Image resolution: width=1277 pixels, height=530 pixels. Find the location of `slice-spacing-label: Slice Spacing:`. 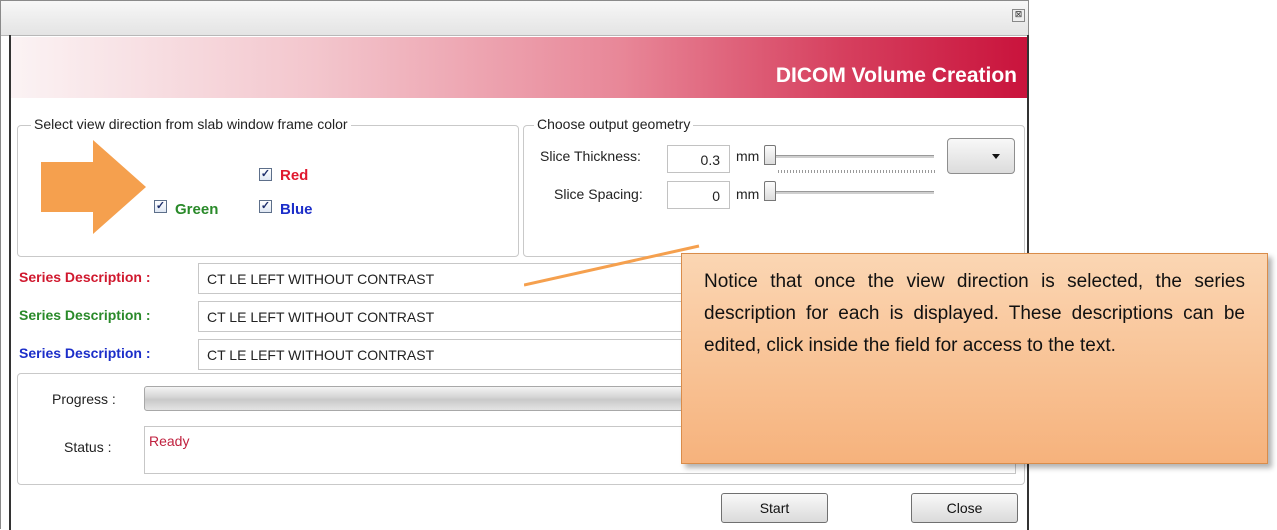

slice-spacing-label: Slice Spacing: is located at coordinates (598, 194).